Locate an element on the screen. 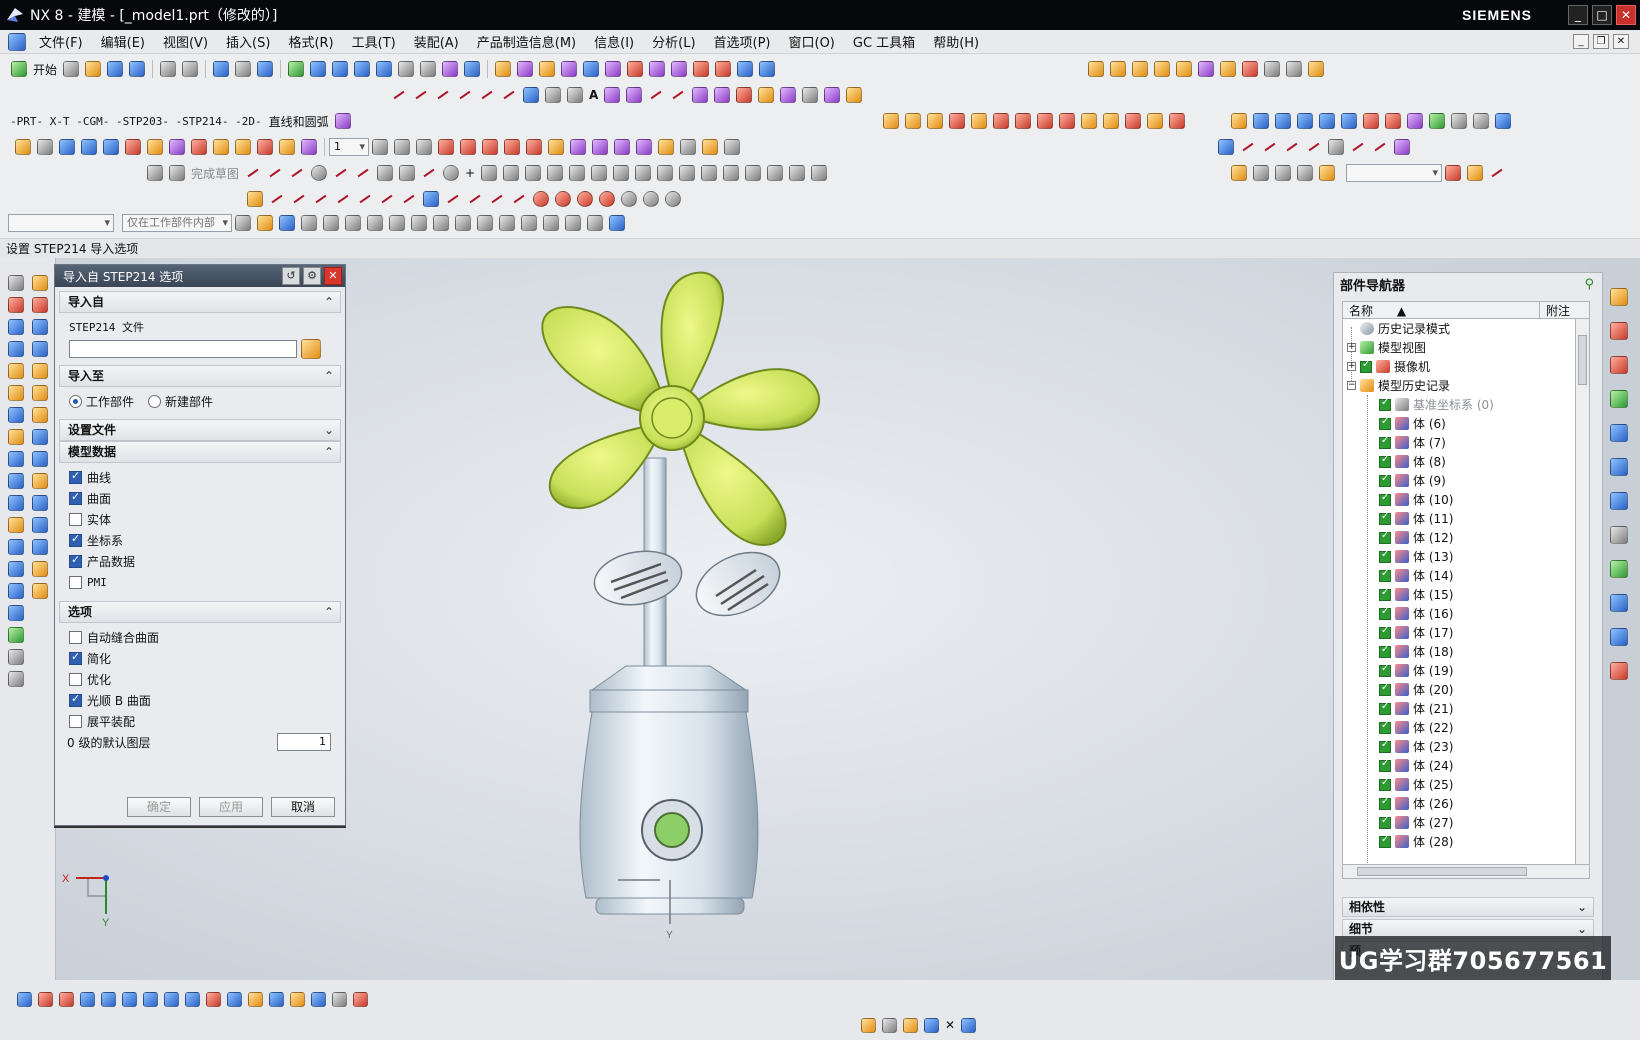 The image size is (1640, 1040). sketch-view-icon is located at coordinates (1453, 173).